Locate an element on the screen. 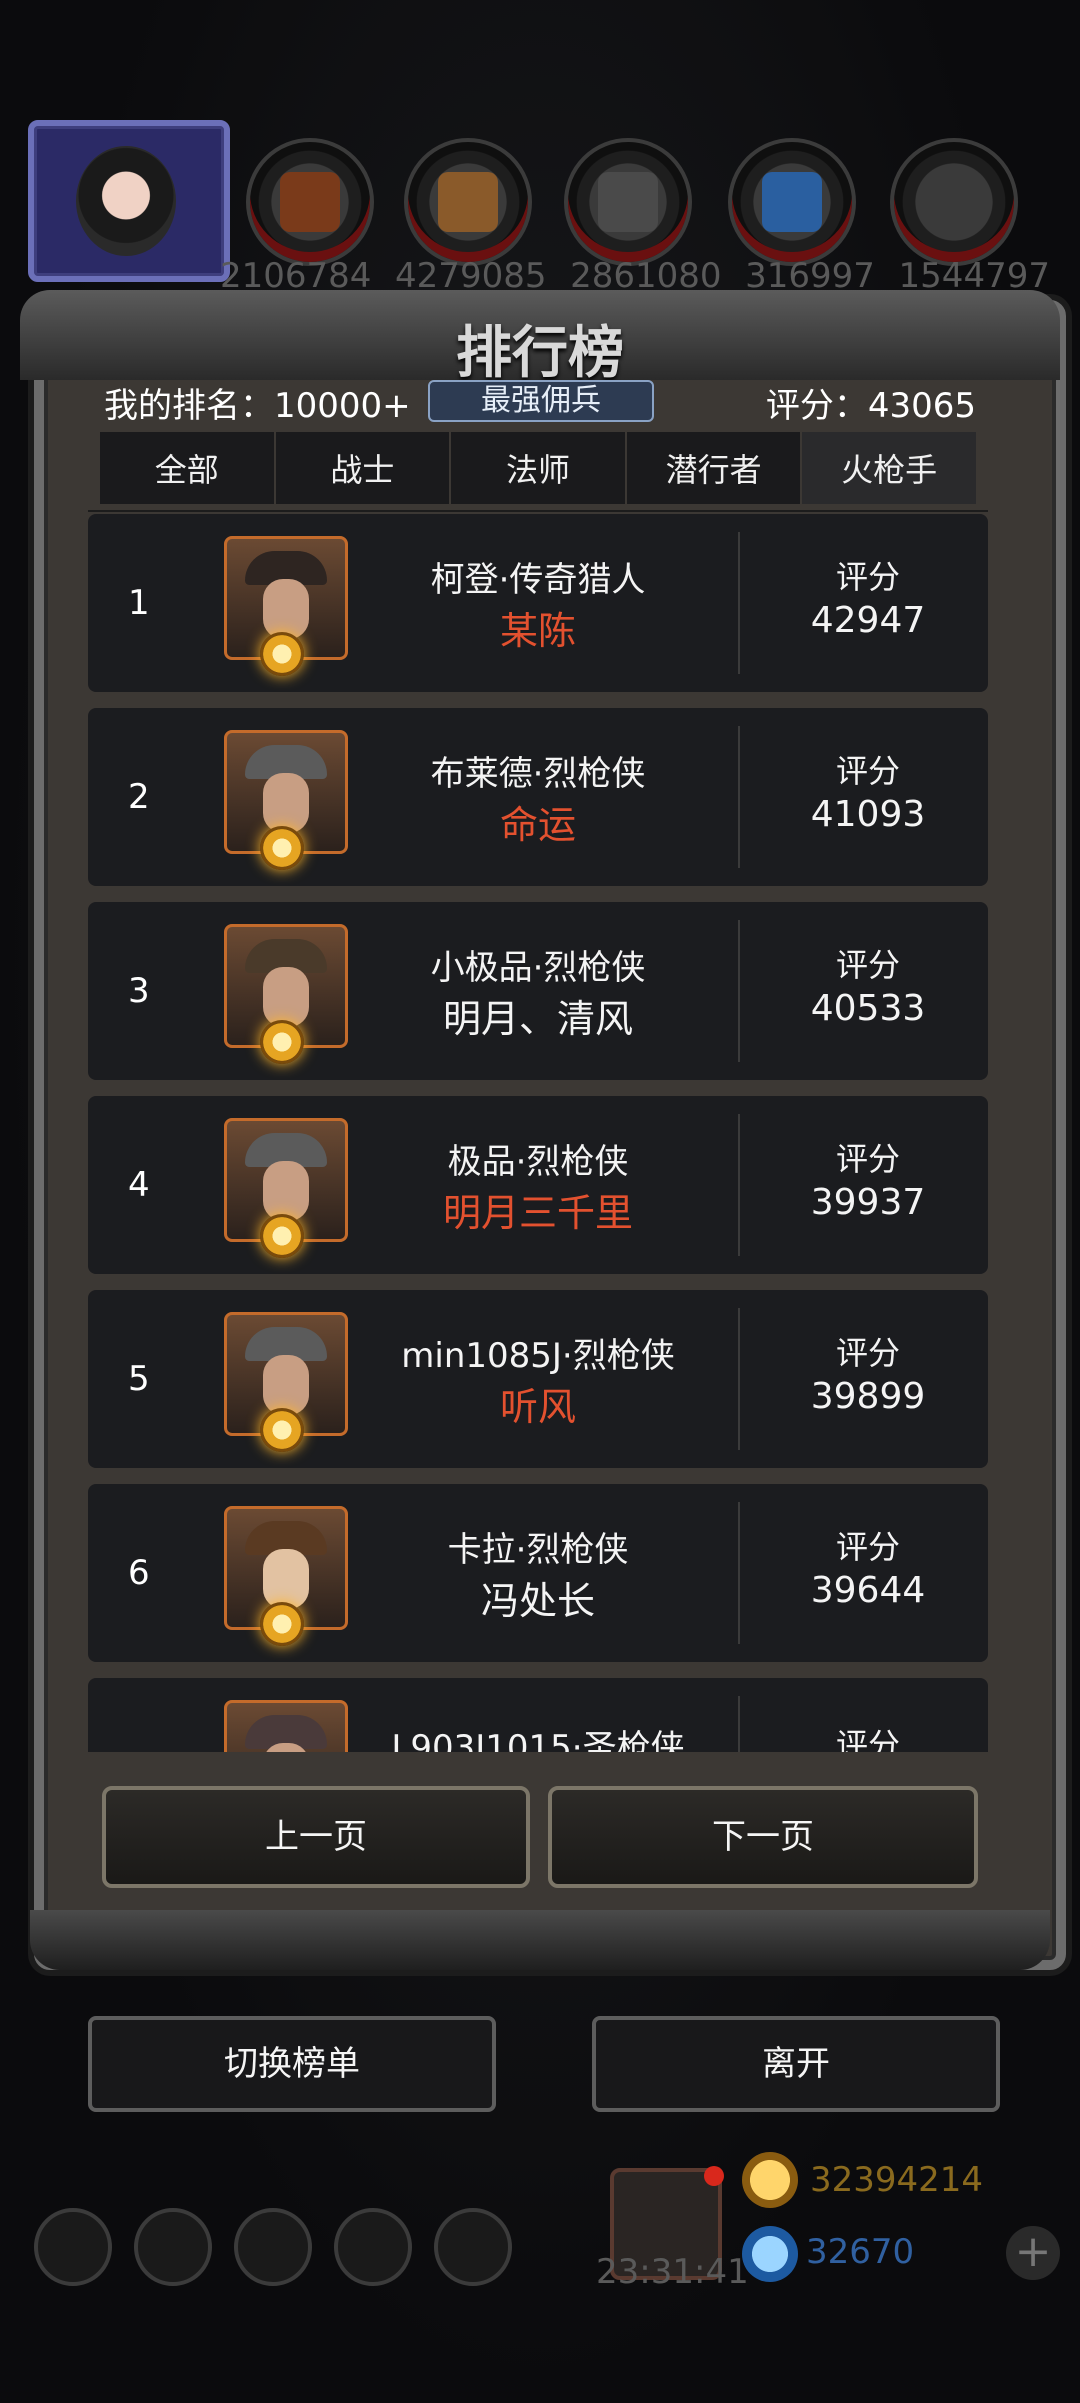 Image resolution: width=1080 pixels, height=2403 pixels. row-player-name: 某陈 is located at coordinates (537, 631).